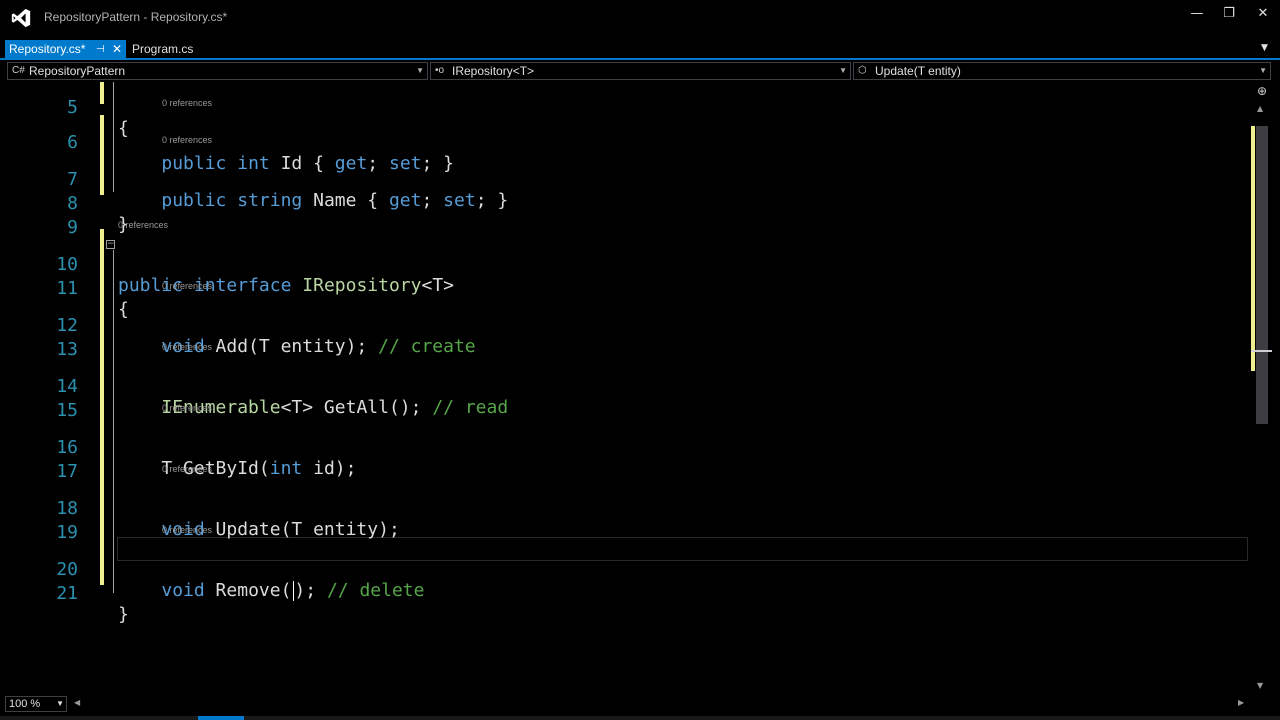 Image resolution: width=1280 pixels, height=720 pixels. Describe the element at coordinates (1241, 702) in the screenshot. I see `scroll-right-icon: ▶` at that location.